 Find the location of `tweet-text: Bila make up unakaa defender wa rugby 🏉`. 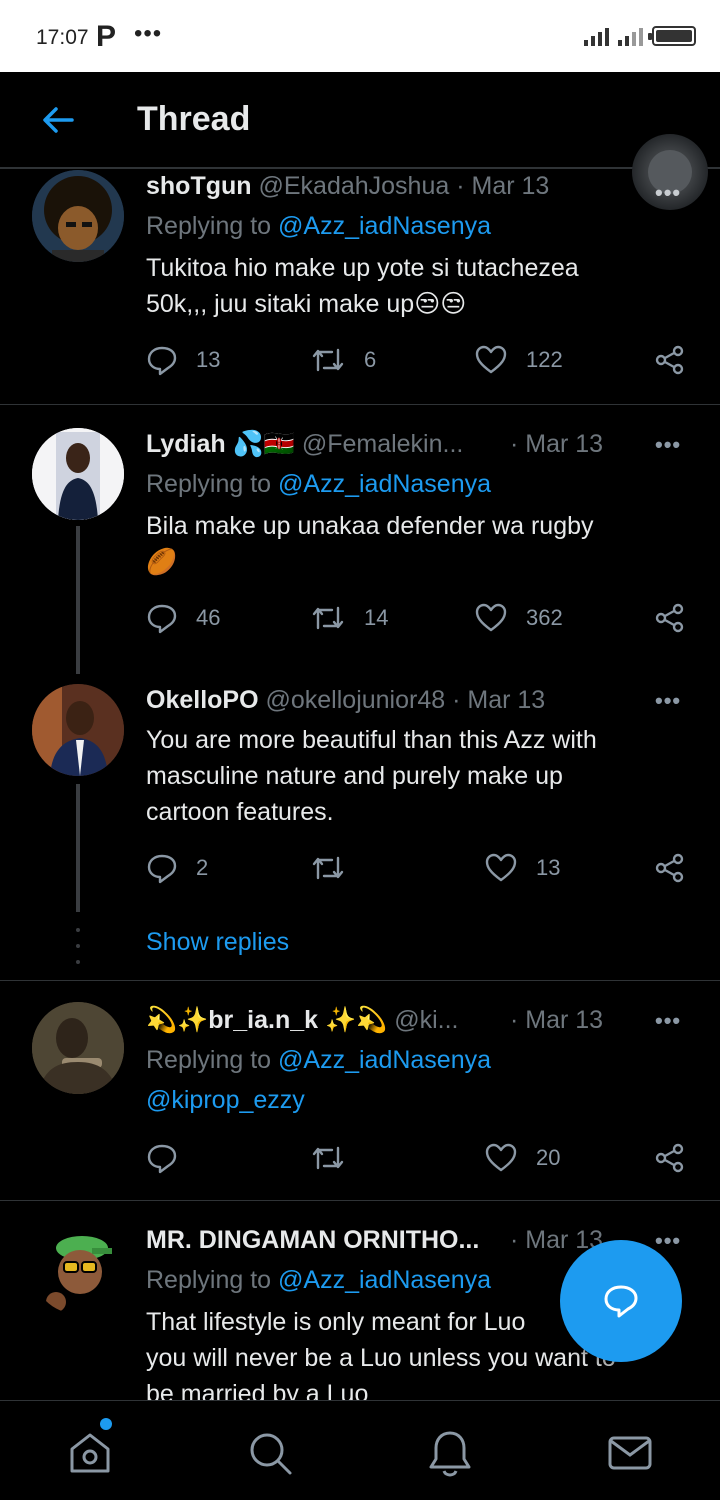

tweet-text: Bila make up unakaa defender wa rugby 🏉 is located at coordinates (416, 544).